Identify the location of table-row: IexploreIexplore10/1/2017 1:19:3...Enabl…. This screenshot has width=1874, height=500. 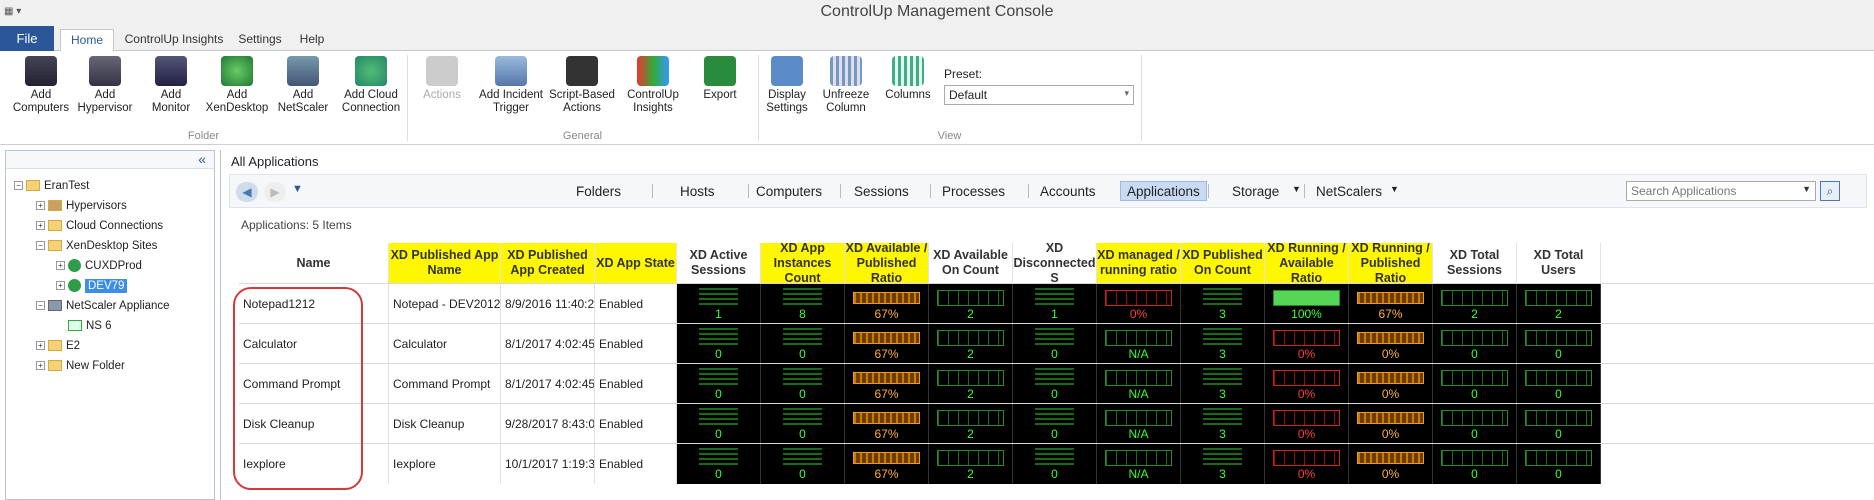
(1056, 463).